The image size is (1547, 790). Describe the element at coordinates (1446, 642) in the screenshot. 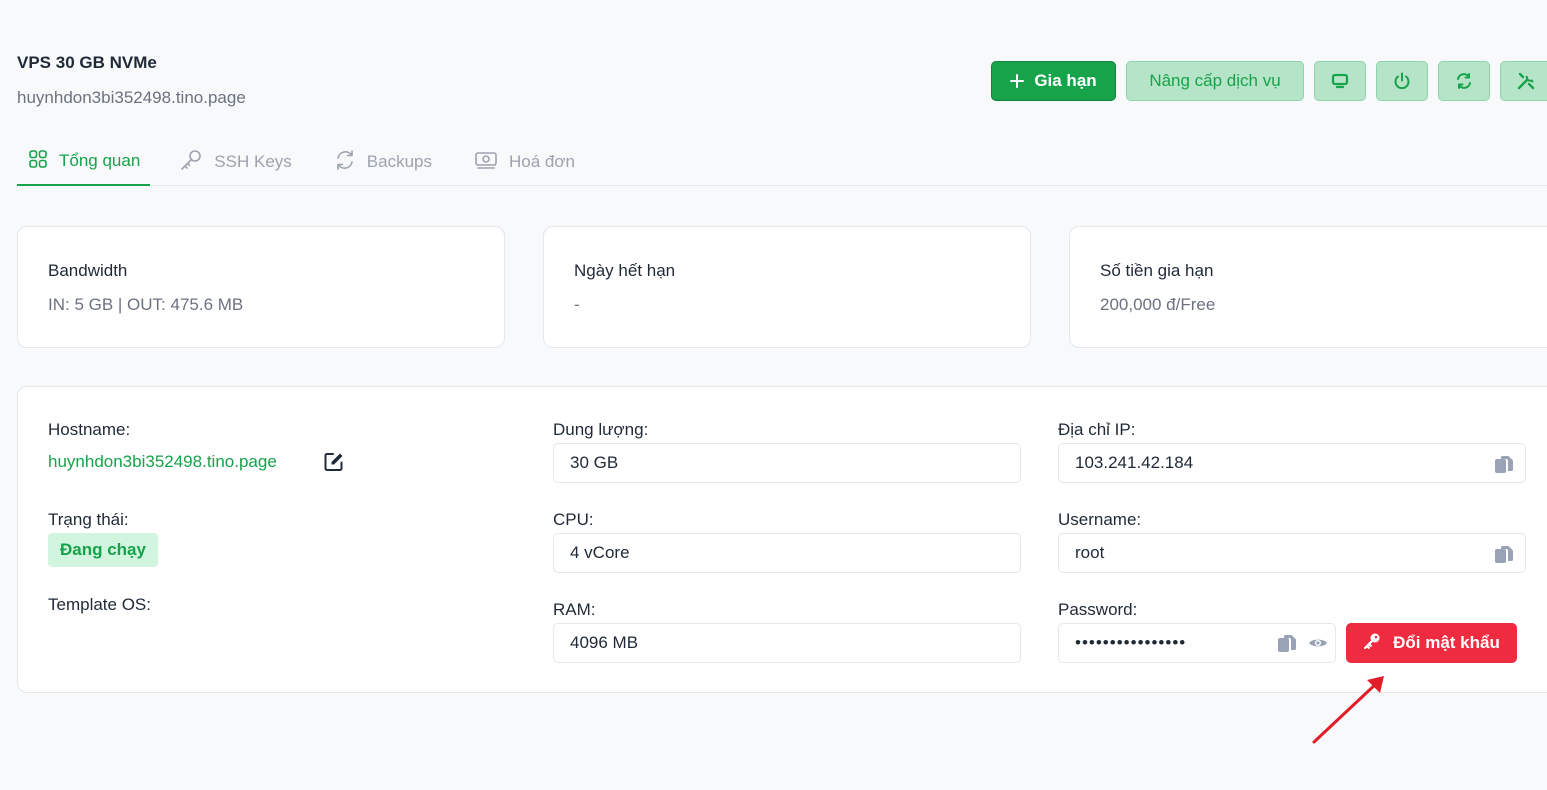

I see `change-password-label: Đổi mật khẩu` at that location.